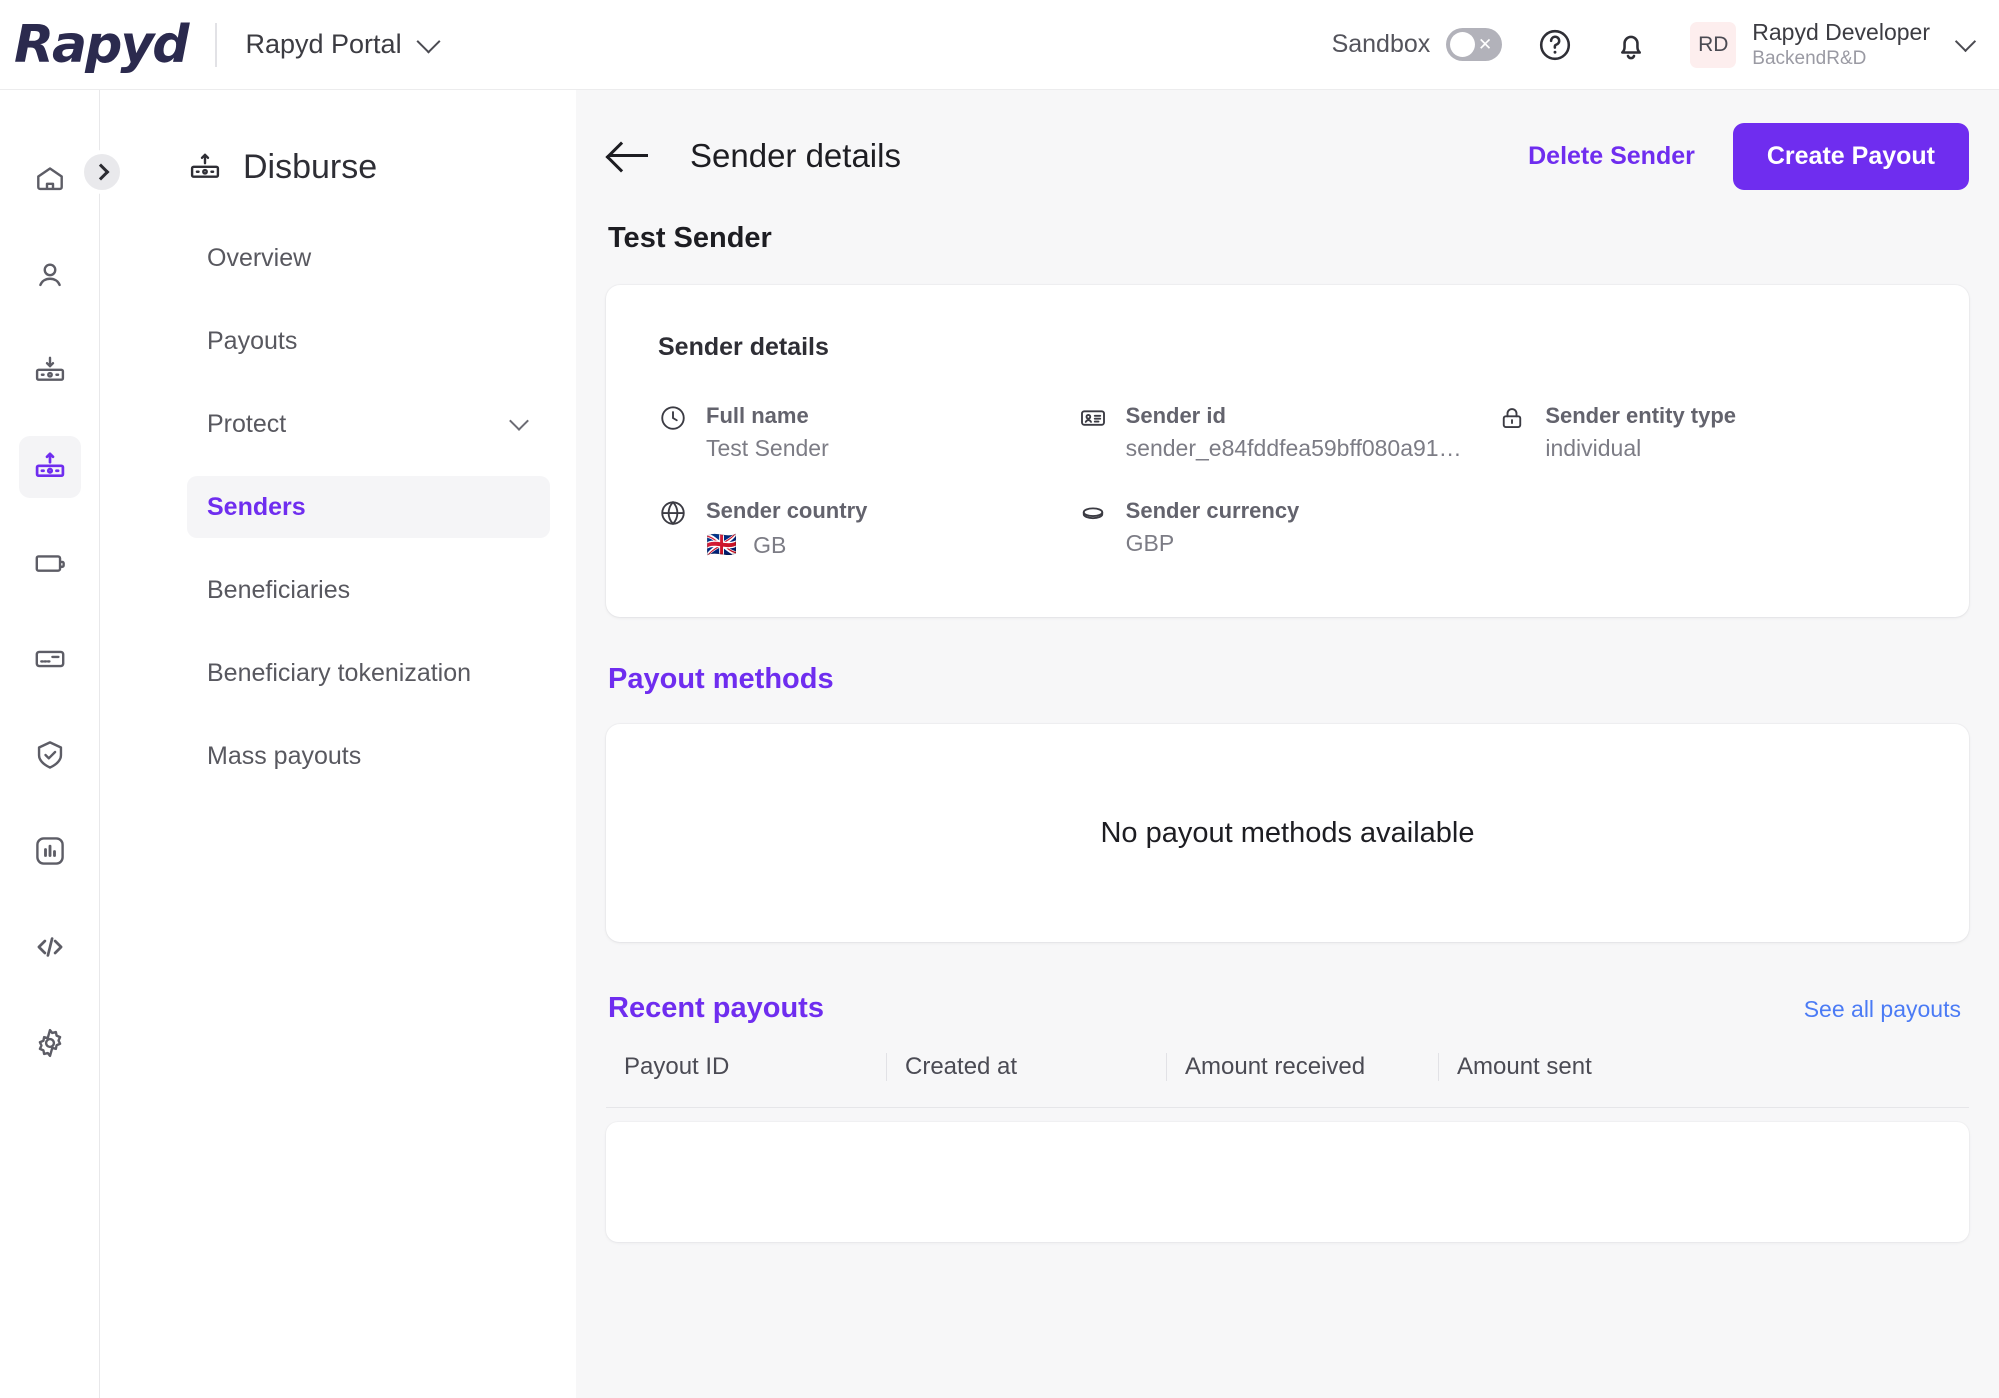 Image resolution: width=1999 pixels, height=1398 pixels. I want to click on recent-payouts-title: Recent payouts, so click(716, 1008).